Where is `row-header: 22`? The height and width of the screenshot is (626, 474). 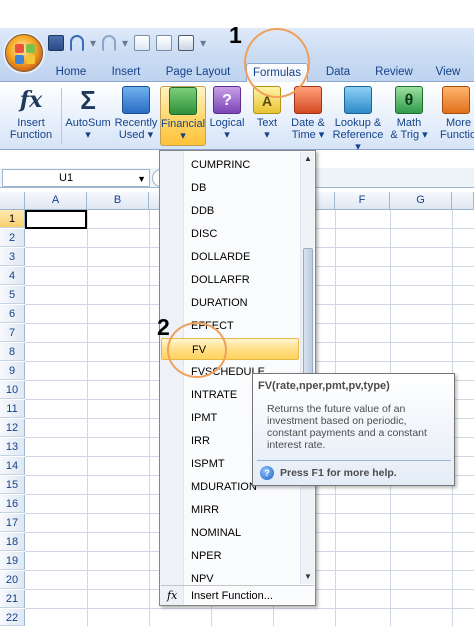 row-header: 22 is located at coordinates (12, 617).